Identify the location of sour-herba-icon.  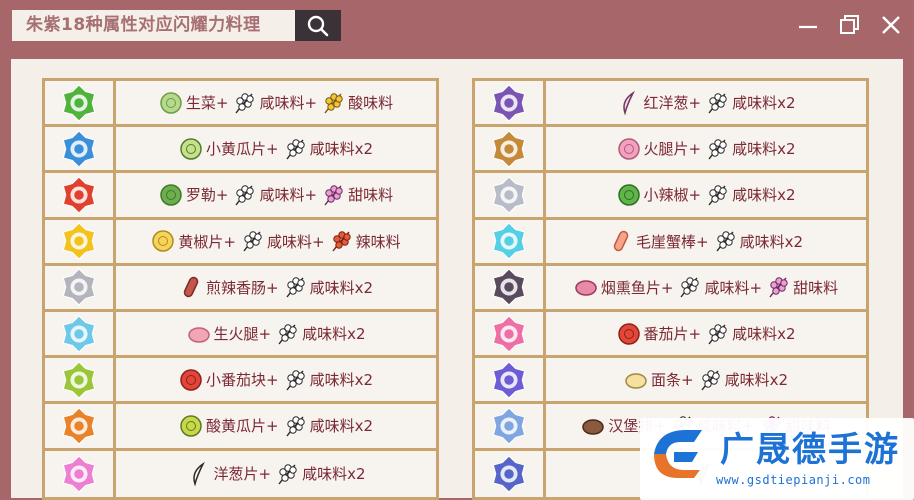
(333, 103).